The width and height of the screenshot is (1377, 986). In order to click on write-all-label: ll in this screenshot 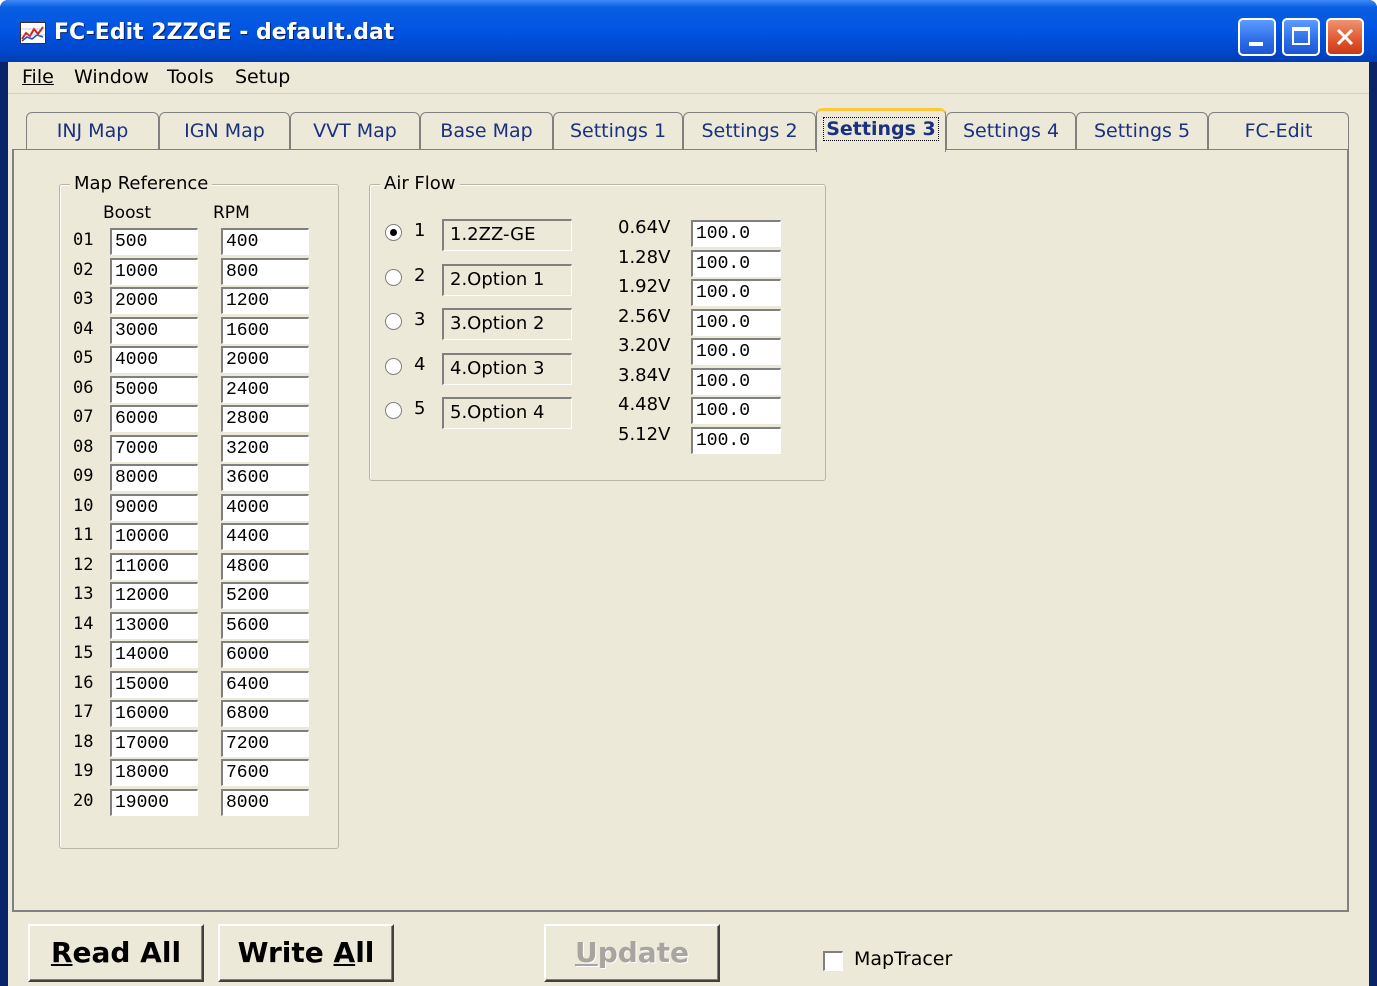, I will do `click(365, 952)`.